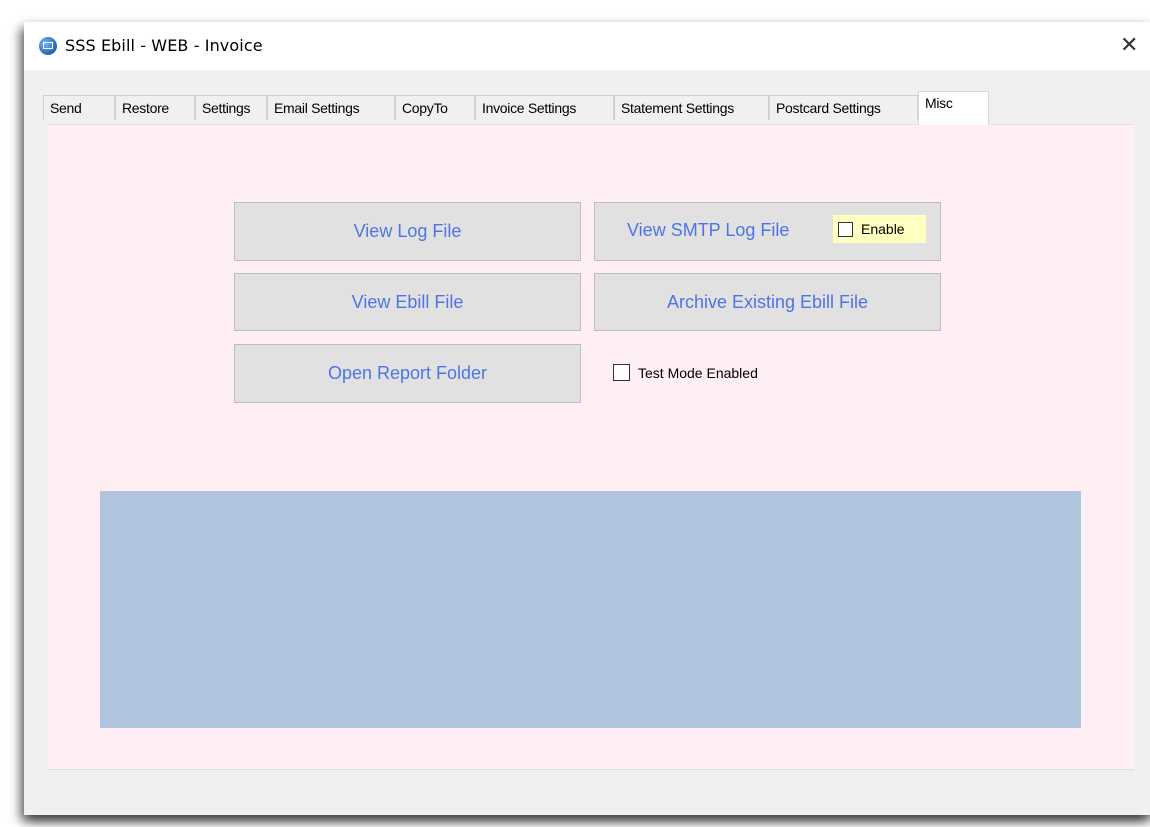 This screenshot has width=1150, height=827. Describe the element at coordinates (828, 108) in the screenshot. I see `tab-label: Postcard Settings` at that location.